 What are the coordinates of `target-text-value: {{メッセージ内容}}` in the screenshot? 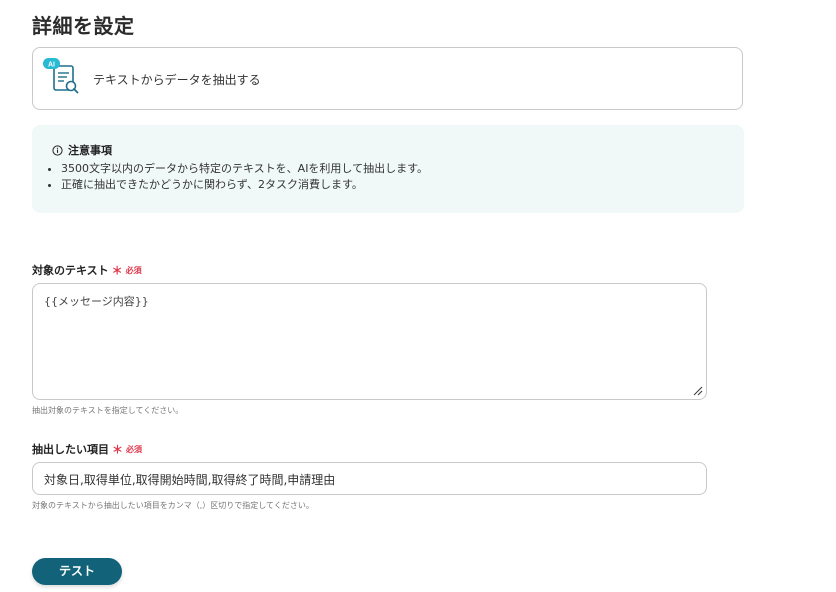 It's located at (96, 301).